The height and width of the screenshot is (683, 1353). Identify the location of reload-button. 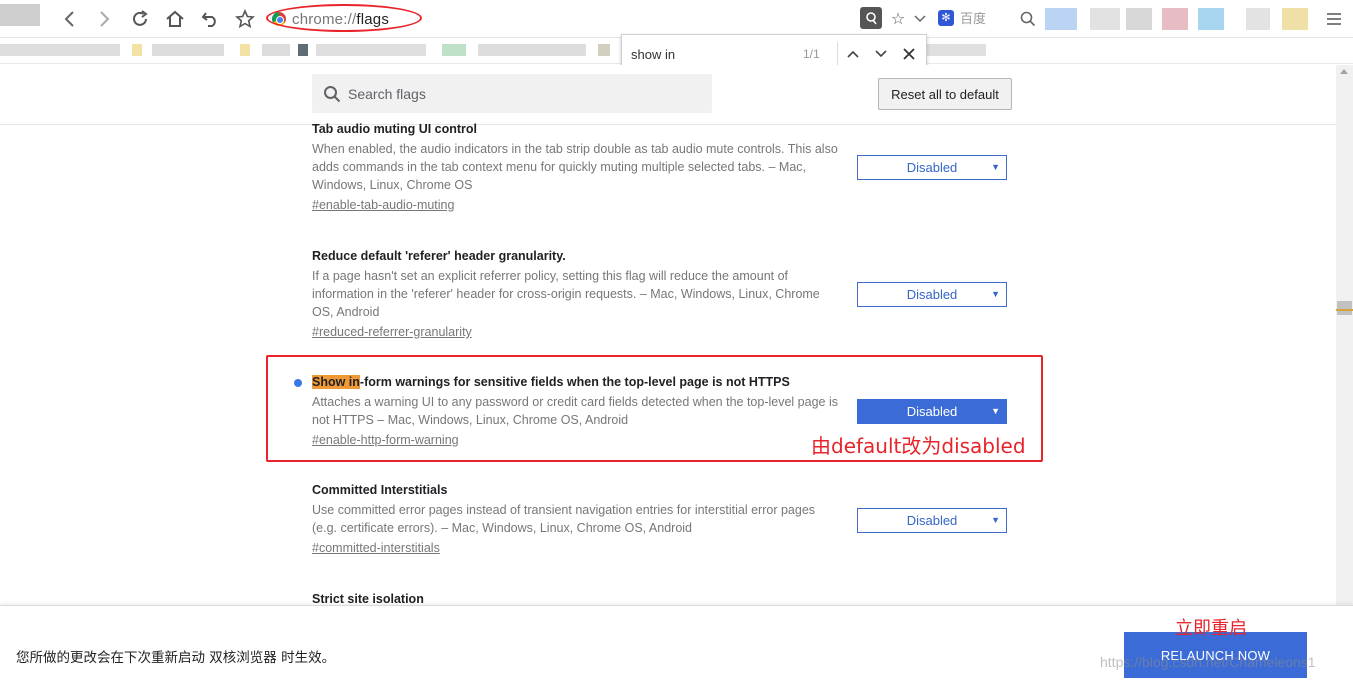
(140, 19).